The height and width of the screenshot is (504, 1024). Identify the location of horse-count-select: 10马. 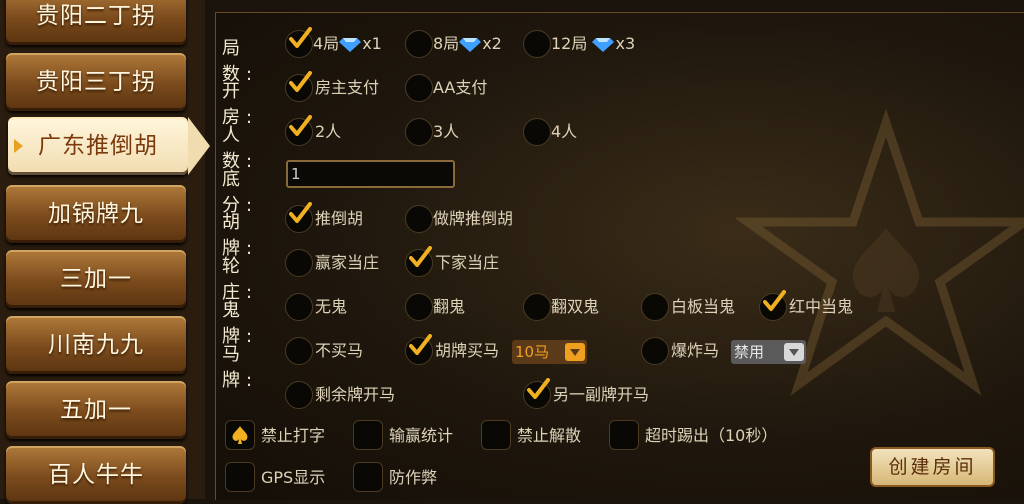
(549, 352).